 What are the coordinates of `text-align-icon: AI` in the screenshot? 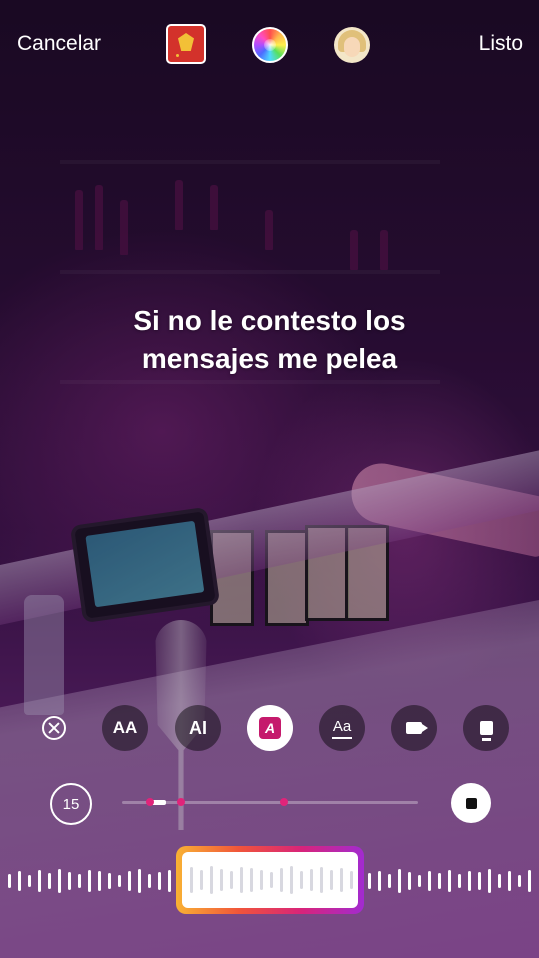 It's located at (198, 727).